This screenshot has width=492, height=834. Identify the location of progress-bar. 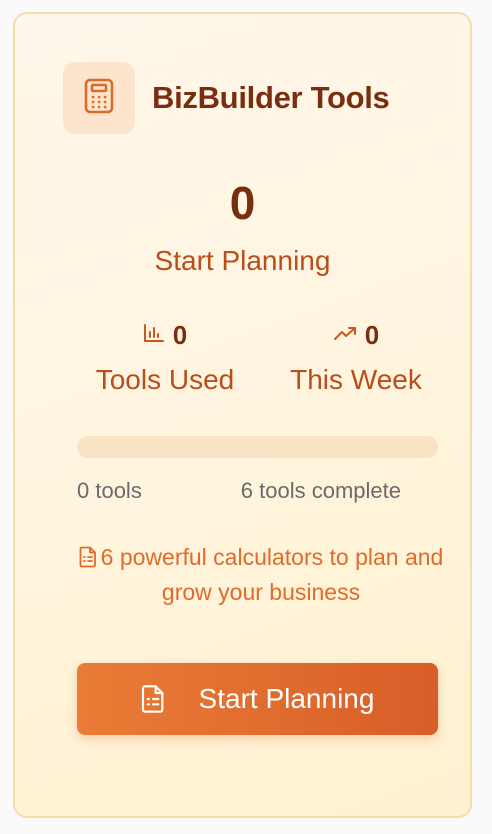
(257, 447).